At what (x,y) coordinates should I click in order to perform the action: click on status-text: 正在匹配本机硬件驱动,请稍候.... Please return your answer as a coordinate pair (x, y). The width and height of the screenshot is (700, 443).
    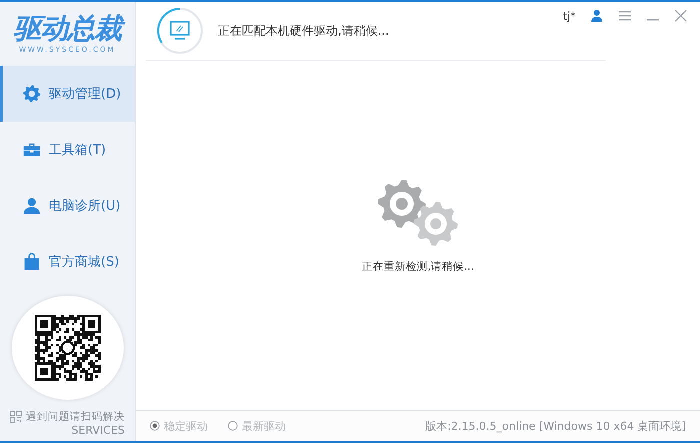
    Looking at the image, I should click on (304, 31).